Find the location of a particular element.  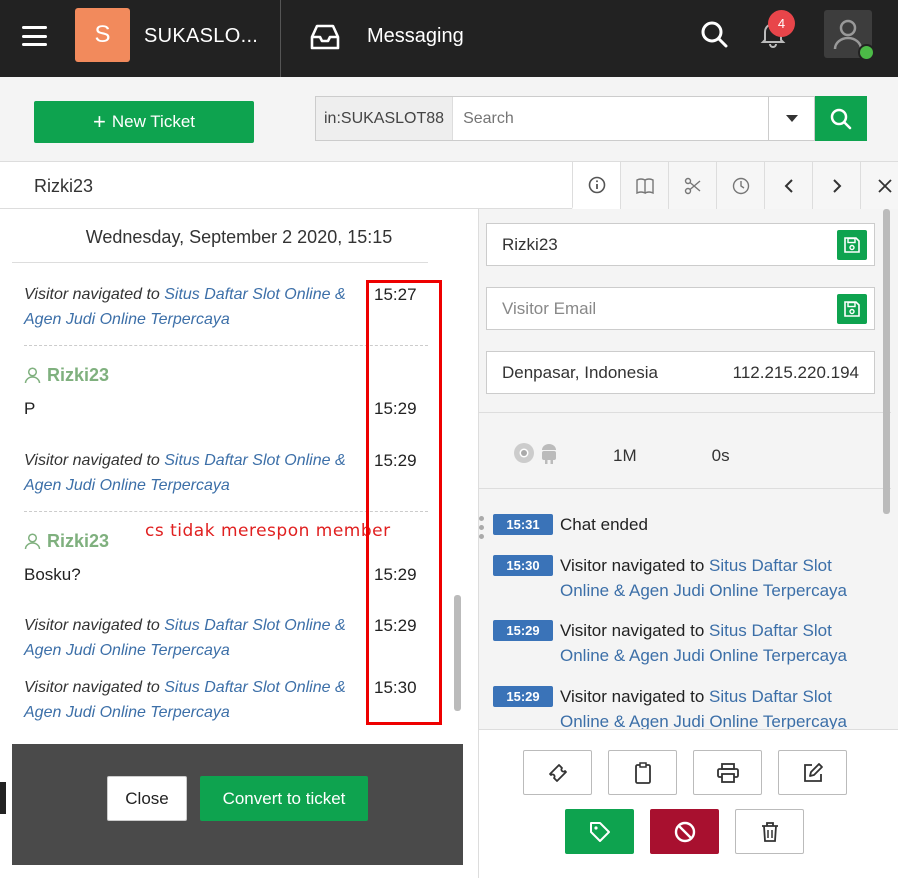

event-time: 15:31 is located at coordinates (523, 524).